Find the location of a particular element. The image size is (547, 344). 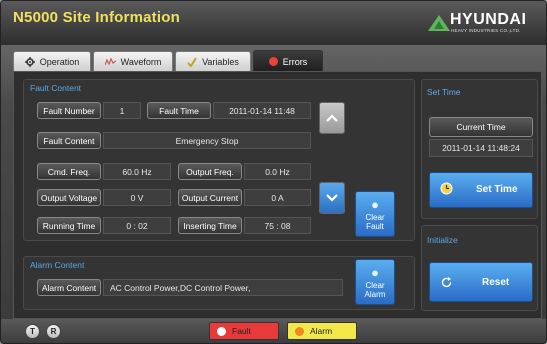

running-time-value: 0 : 02 is located at coordinates (137, 225).